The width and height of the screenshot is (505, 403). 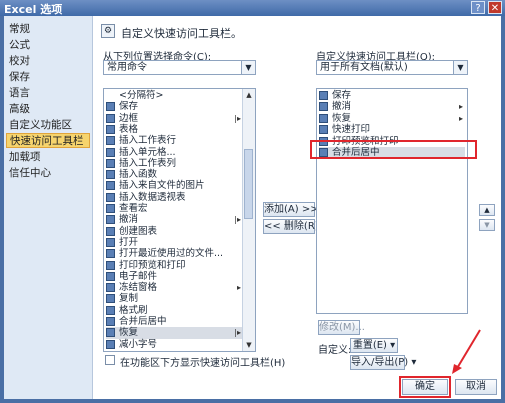 I want to click on cancel-button: 取消, so click(x=476, y=387).